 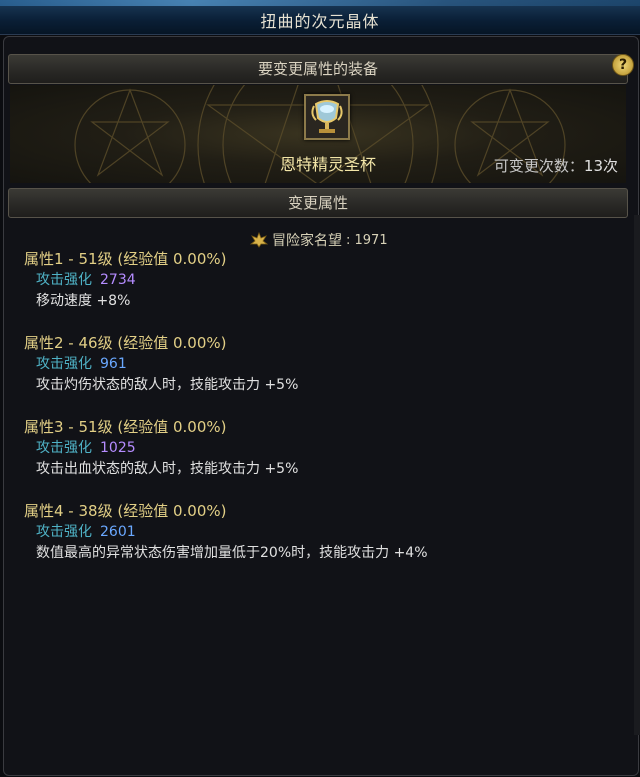 I want to click on attack-boost-row: 攻击强化 961, so click(x=161, y=364).